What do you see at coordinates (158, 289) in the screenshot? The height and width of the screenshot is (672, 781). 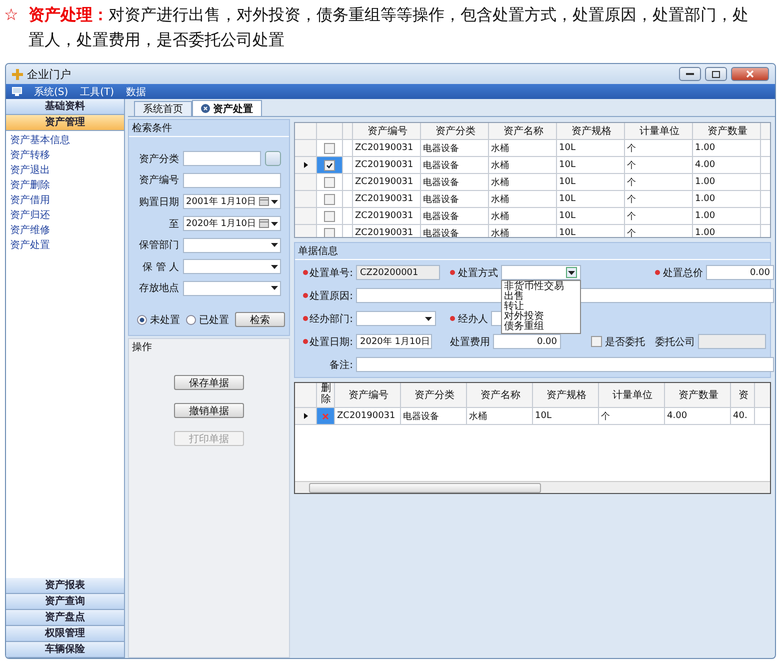 I see `field-label: 存放地点` at bounding box center [158, 289].